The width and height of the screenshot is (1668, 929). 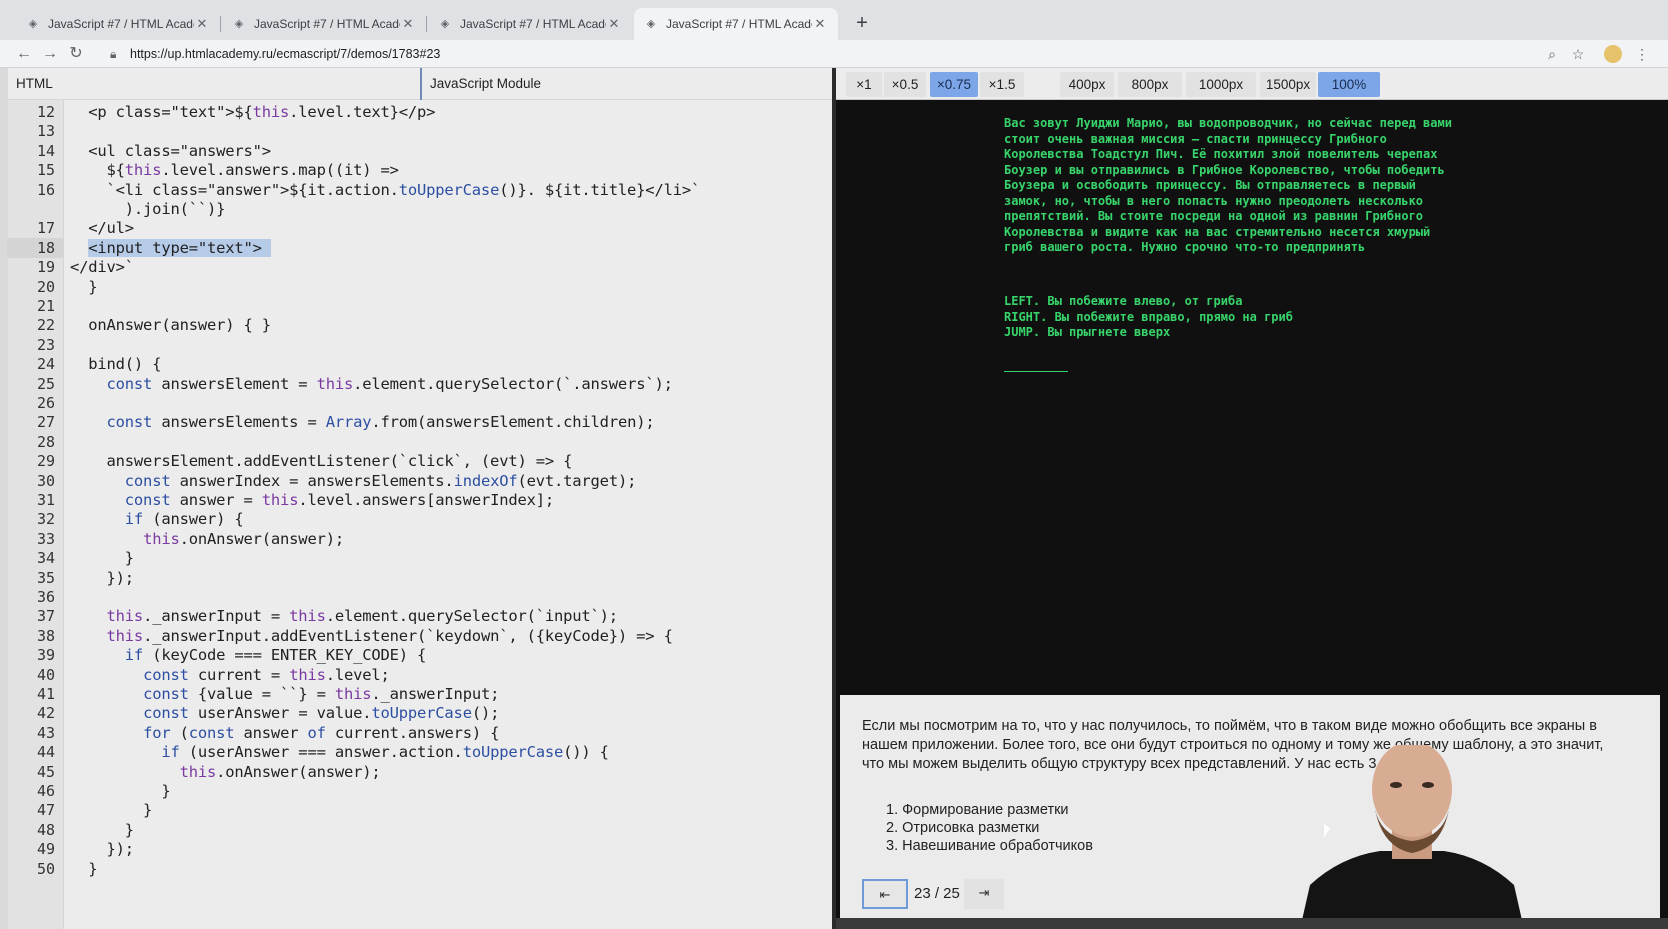 I want to click on line-number: 37, so click(x=45, y=616).